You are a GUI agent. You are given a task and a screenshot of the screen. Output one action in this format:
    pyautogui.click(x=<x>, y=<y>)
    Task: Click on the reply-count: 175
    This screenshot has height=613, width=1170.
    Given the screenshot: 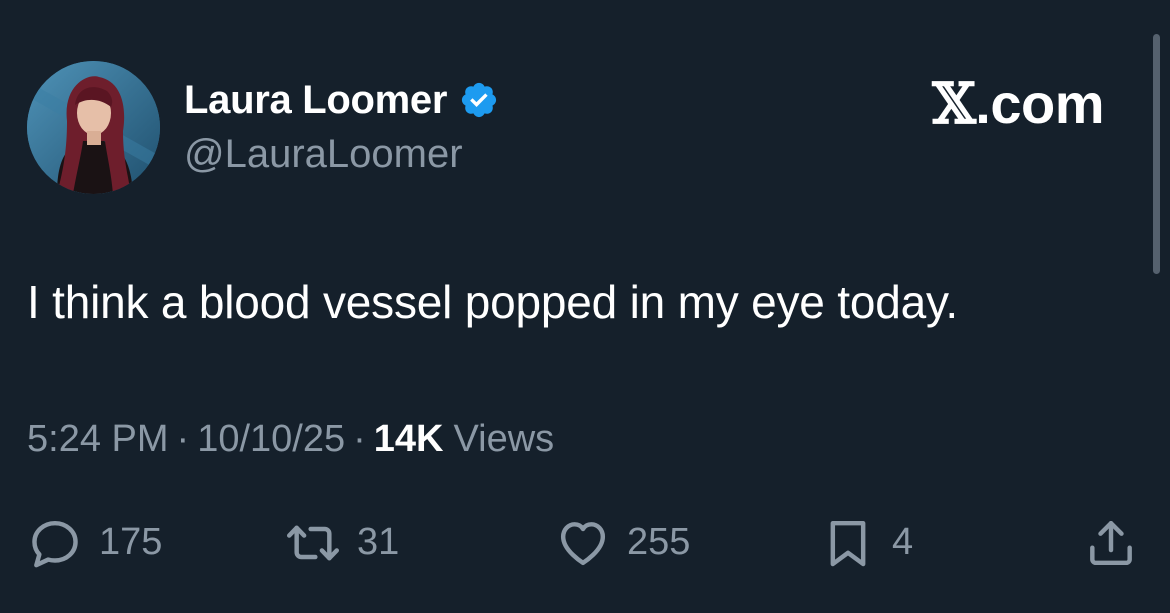 What is the action you would take?
    pyautogui.click(x=131, y=542)
    